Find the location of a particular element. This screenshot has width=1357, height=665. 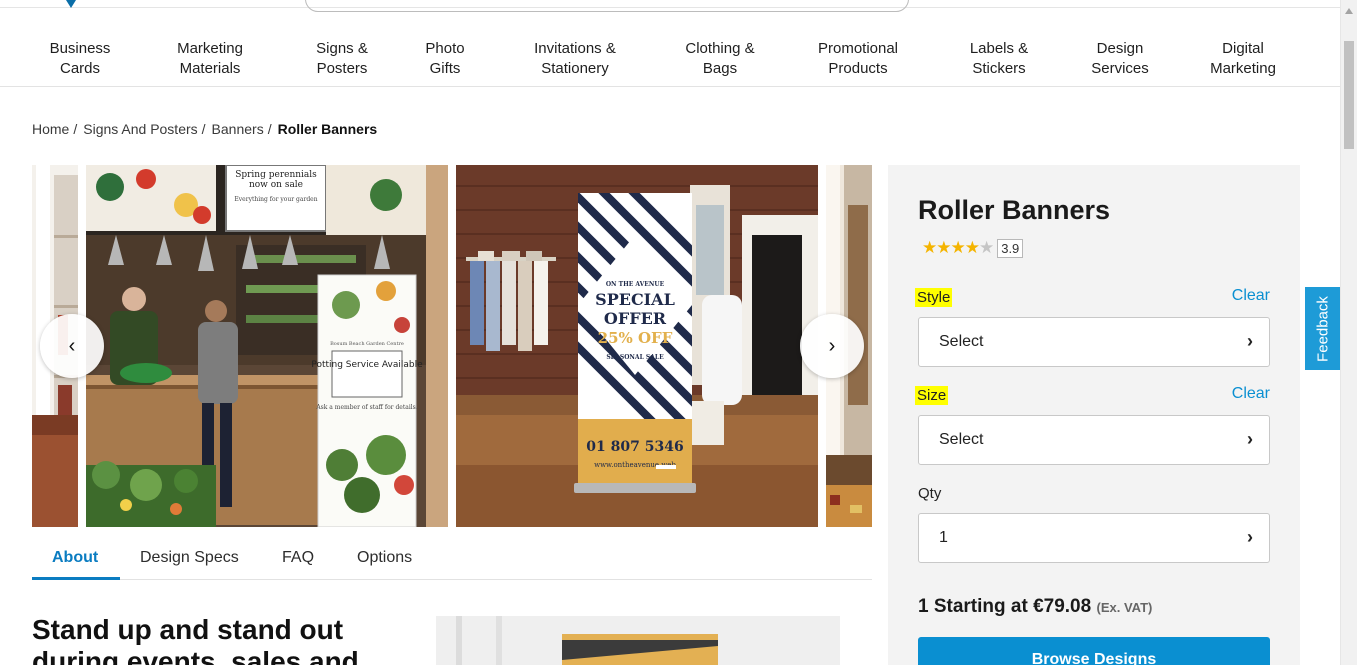

breadcrumb-signs-and-posters: Signs And Posters is located at coordinates (140, 129).